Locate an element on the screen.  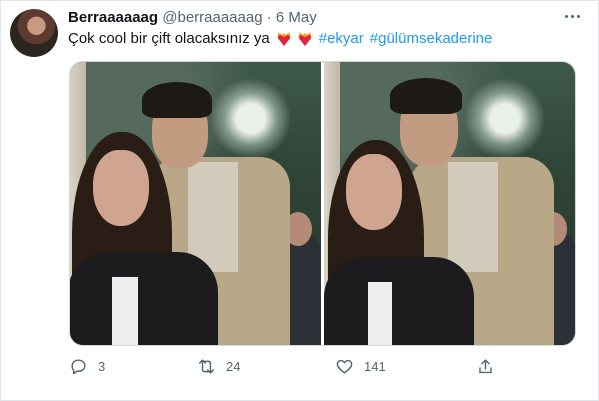
tweet-header: Berraaaaaag @berraaaaaag · 6 May is located at coordinates (192, 17).